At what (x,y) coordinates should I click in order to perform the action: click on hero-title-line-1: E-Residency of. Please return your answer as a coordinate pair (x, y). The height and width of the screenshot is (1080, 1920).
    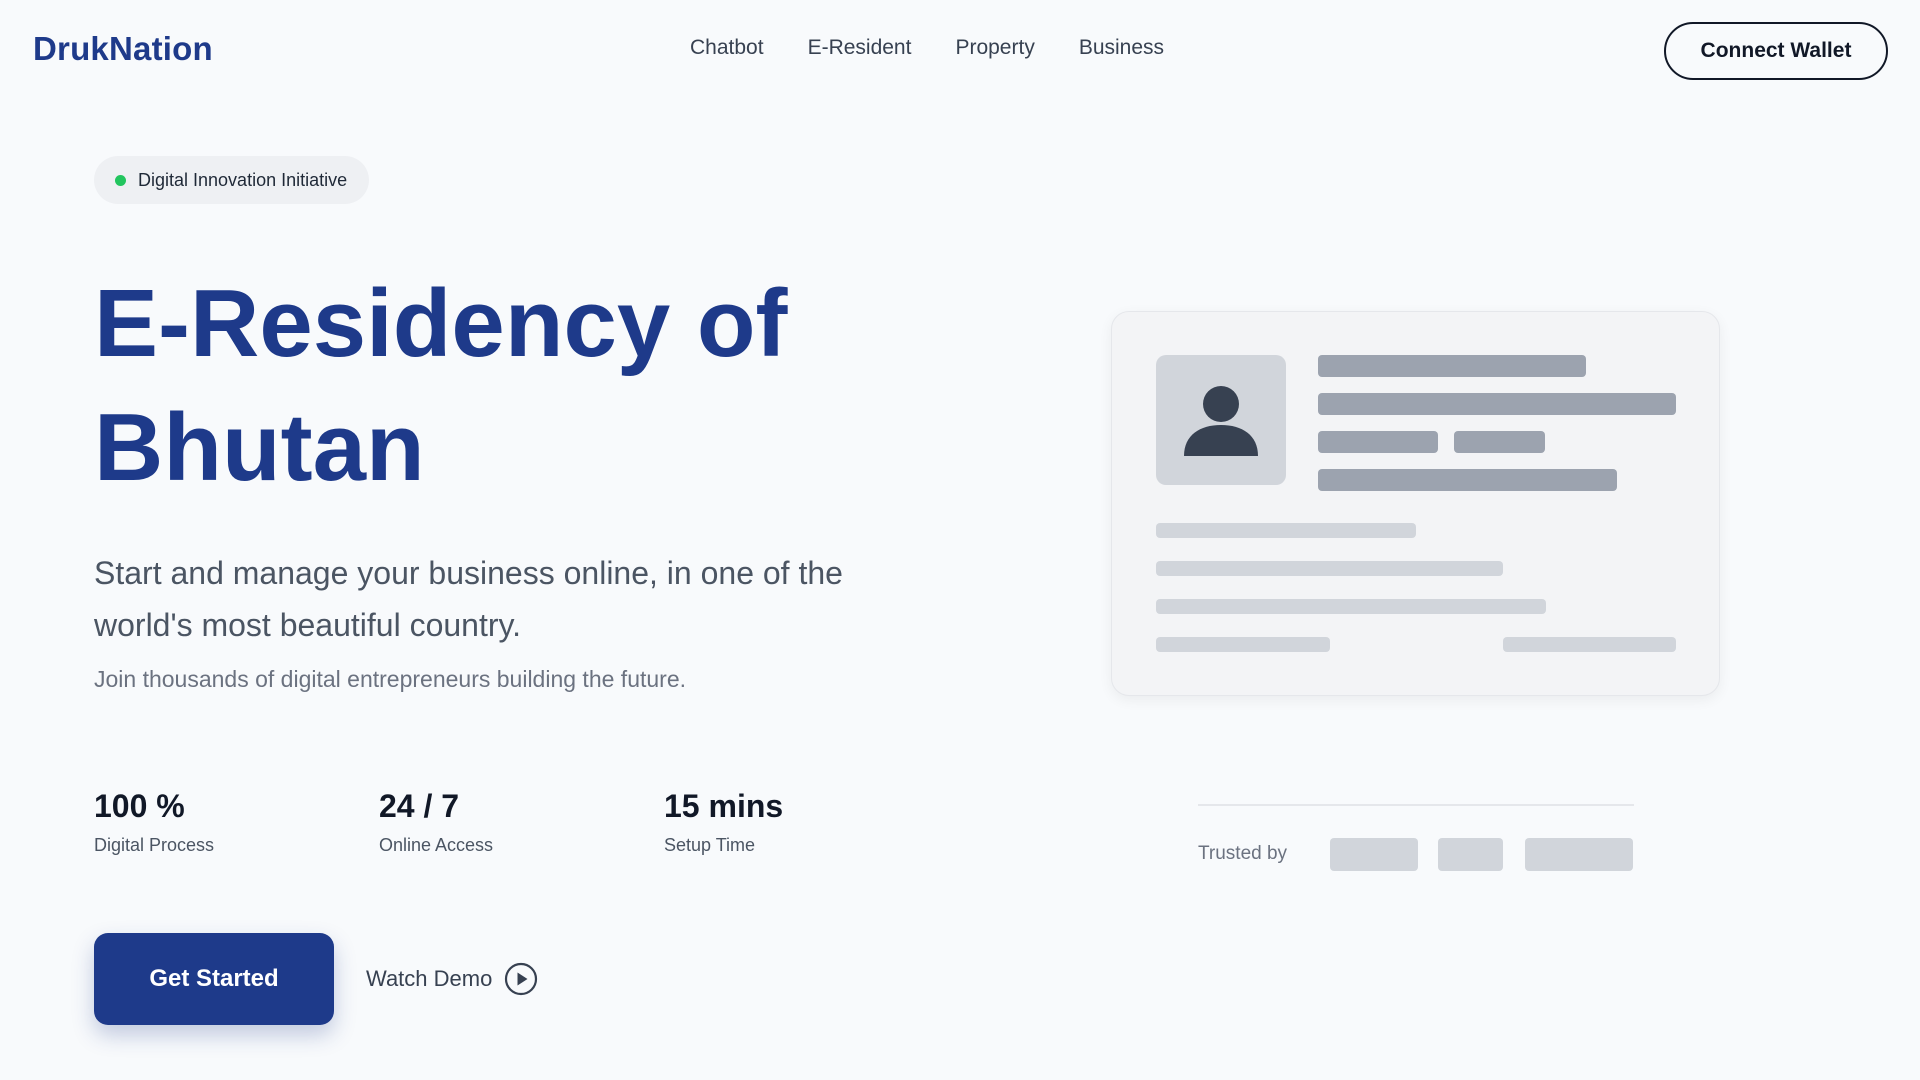
    Looking at the image, I should click on (441, 323).